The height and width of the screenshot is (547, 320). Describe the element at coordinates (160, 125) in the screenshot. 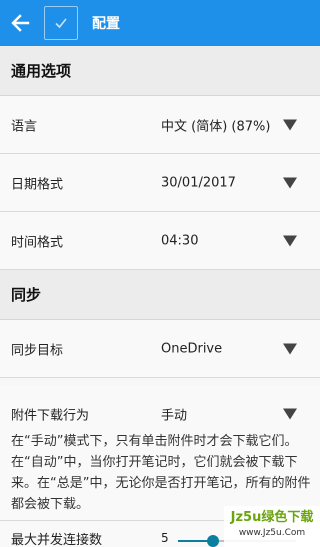

I see `setting-language: 语言 中文 (简体) (87%)` at that location.